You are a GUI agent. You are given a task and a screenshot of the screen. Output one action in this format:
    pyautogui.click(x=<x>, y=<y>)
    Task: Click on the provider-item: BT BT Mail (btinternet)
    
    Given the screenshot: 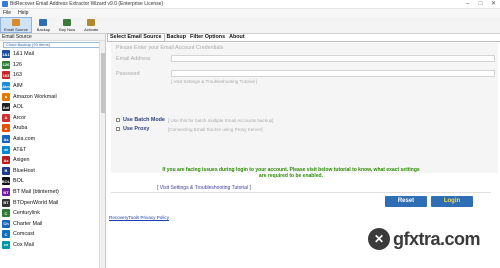 What is the action you would take?
    pyautogui.click(x=52, y=192)
    